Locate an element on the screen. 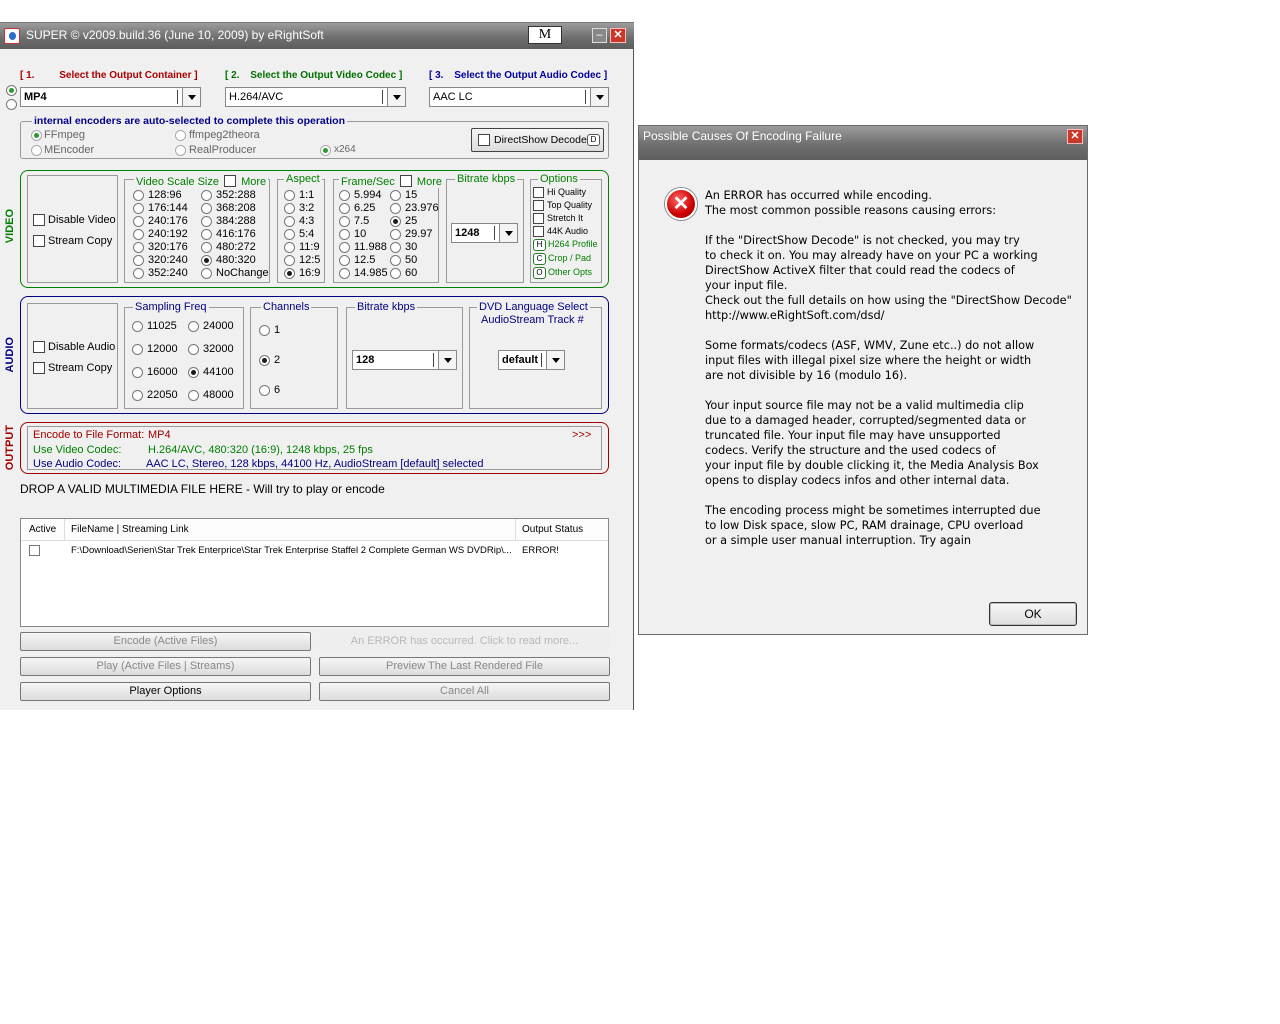 The width and height of the screenshot is (1280, 1024). disable-audio-checkbox is located at coordinates (39, 347).